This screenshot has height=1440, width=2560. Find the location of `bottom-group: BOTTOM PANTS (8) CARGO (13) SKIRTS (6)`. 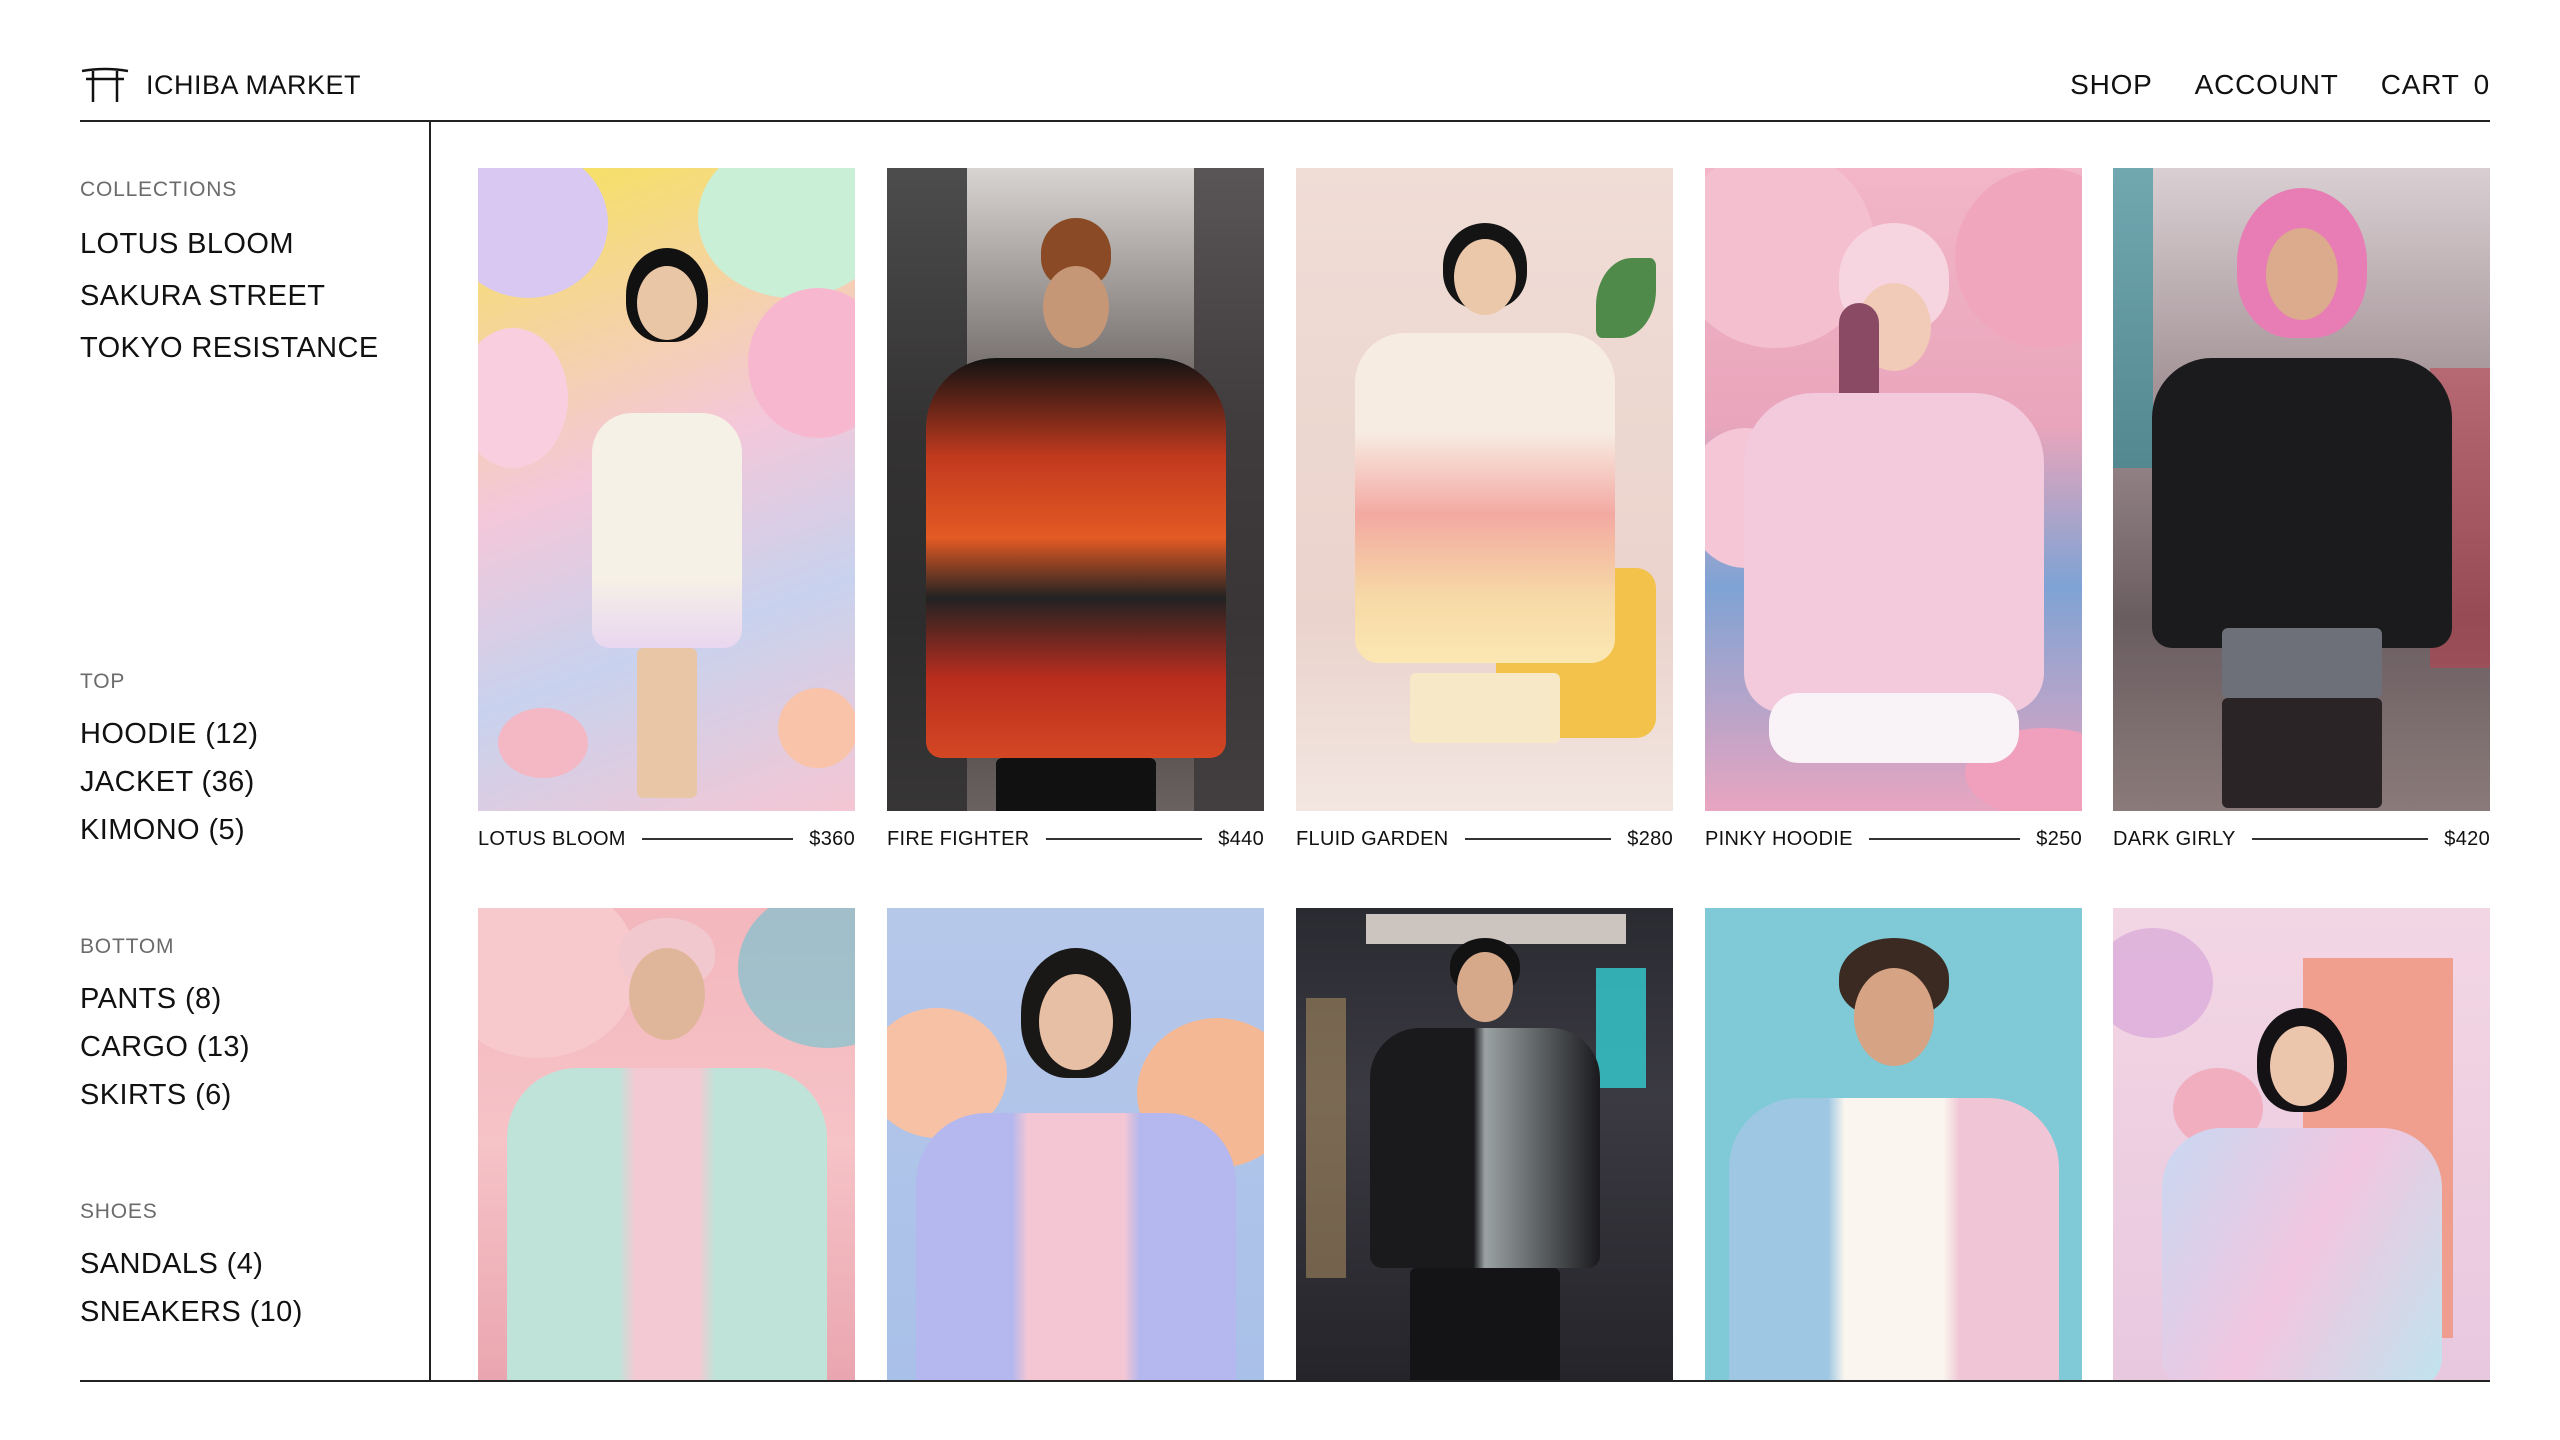

bottom-group: BOTTOM PANTS (8) CARGO (13) SKIRTS (6) is located at coordinates (165, 1027).